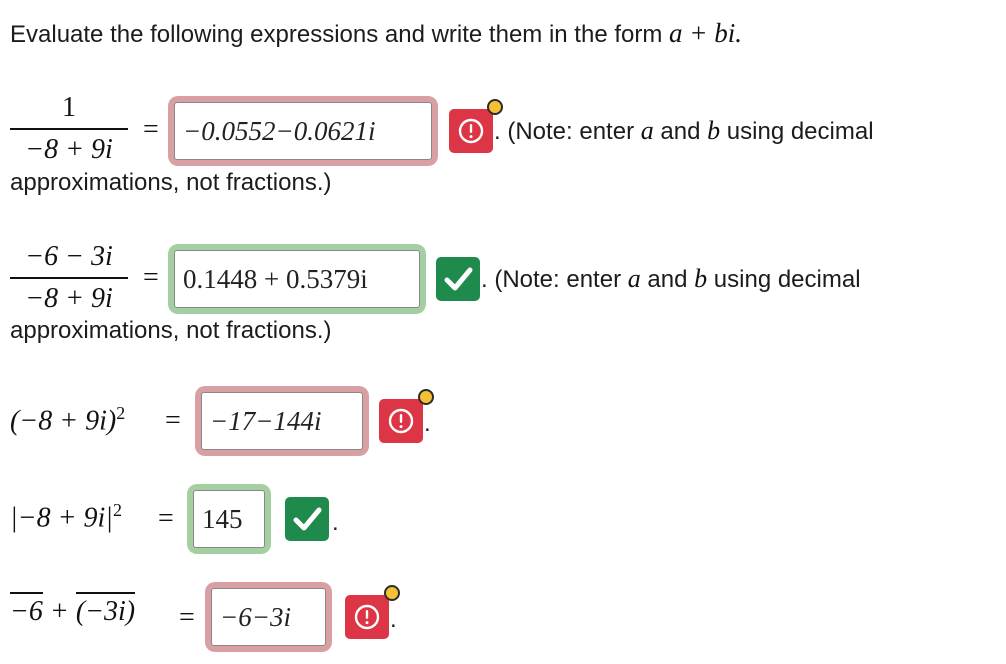 This screenshot has height=664, width=1006. What do you see at coordinates (187, 617) in the screenshot?
I see `problem-5-equals: =` at bounding box center [187, 617].